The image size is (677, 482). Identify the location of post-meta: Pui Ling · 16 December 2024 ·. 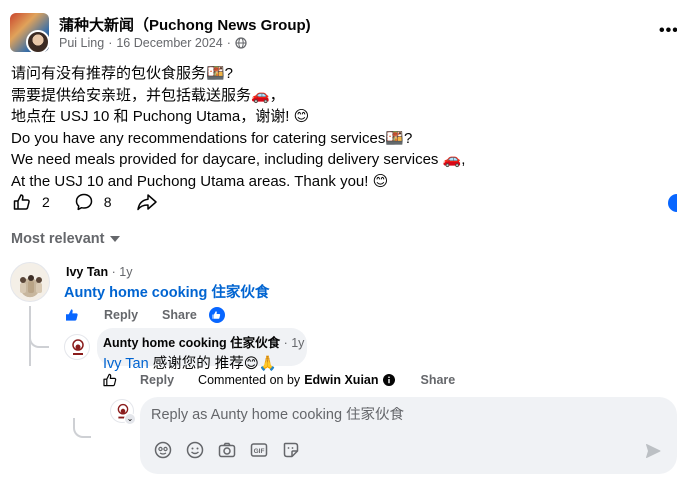
(153, 43).